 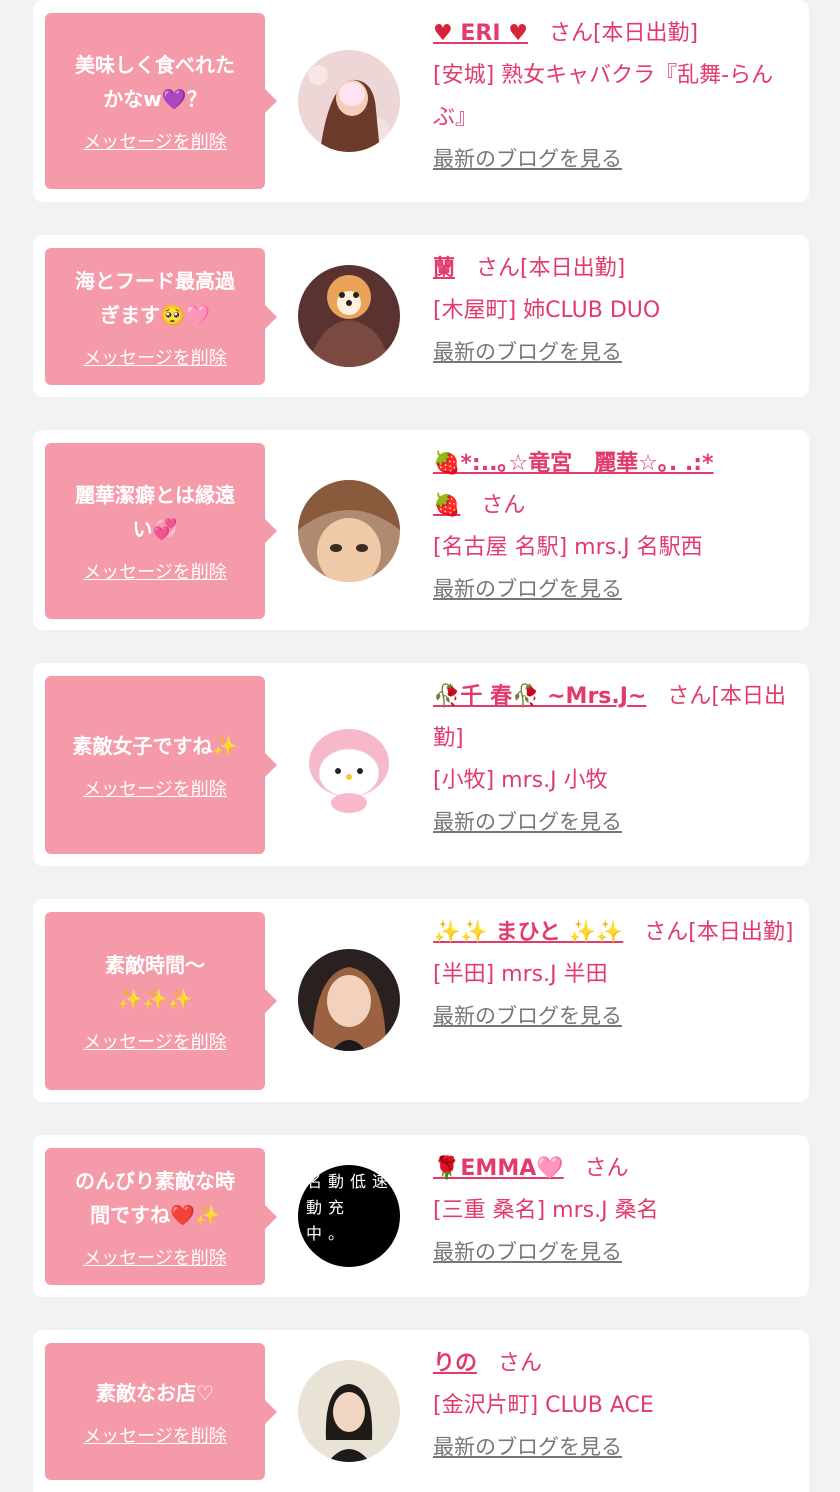 I want to click on girl-info: りの さん [金沢片町] CLUB ACE 最新のブログを見る, so click(x=616, y=1405).